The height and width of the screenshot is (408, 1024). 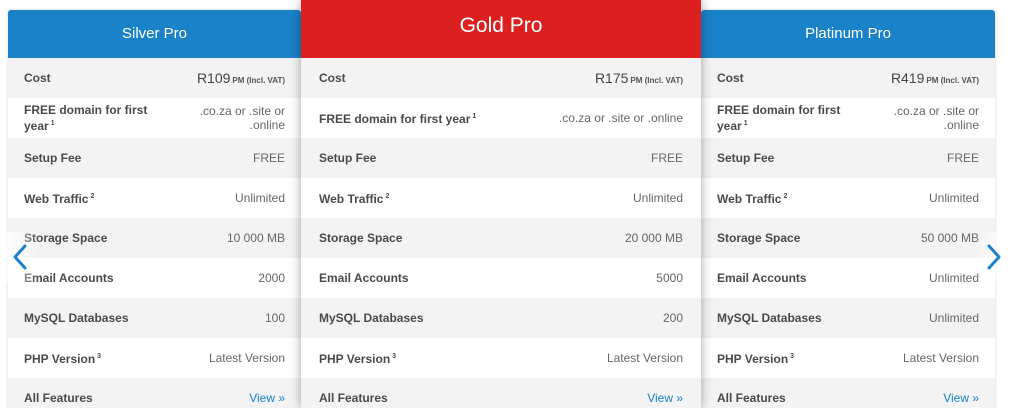 I want to click on email-value: 2000, so click(x=271, y=278).